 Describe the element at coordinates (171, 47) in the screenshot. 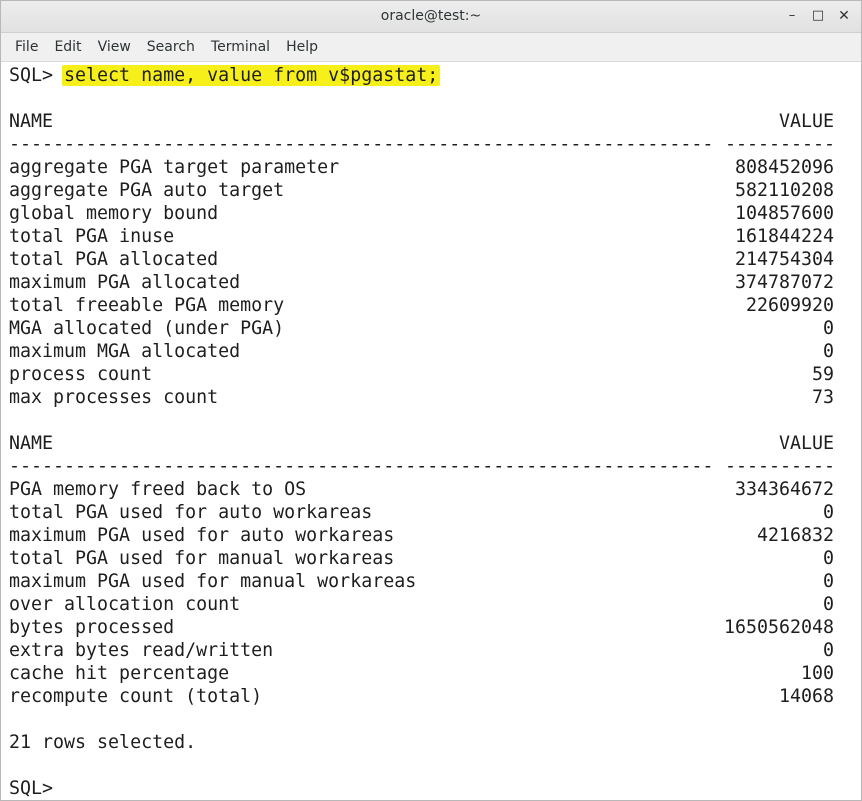

I see `menu-search: Search` at that location.